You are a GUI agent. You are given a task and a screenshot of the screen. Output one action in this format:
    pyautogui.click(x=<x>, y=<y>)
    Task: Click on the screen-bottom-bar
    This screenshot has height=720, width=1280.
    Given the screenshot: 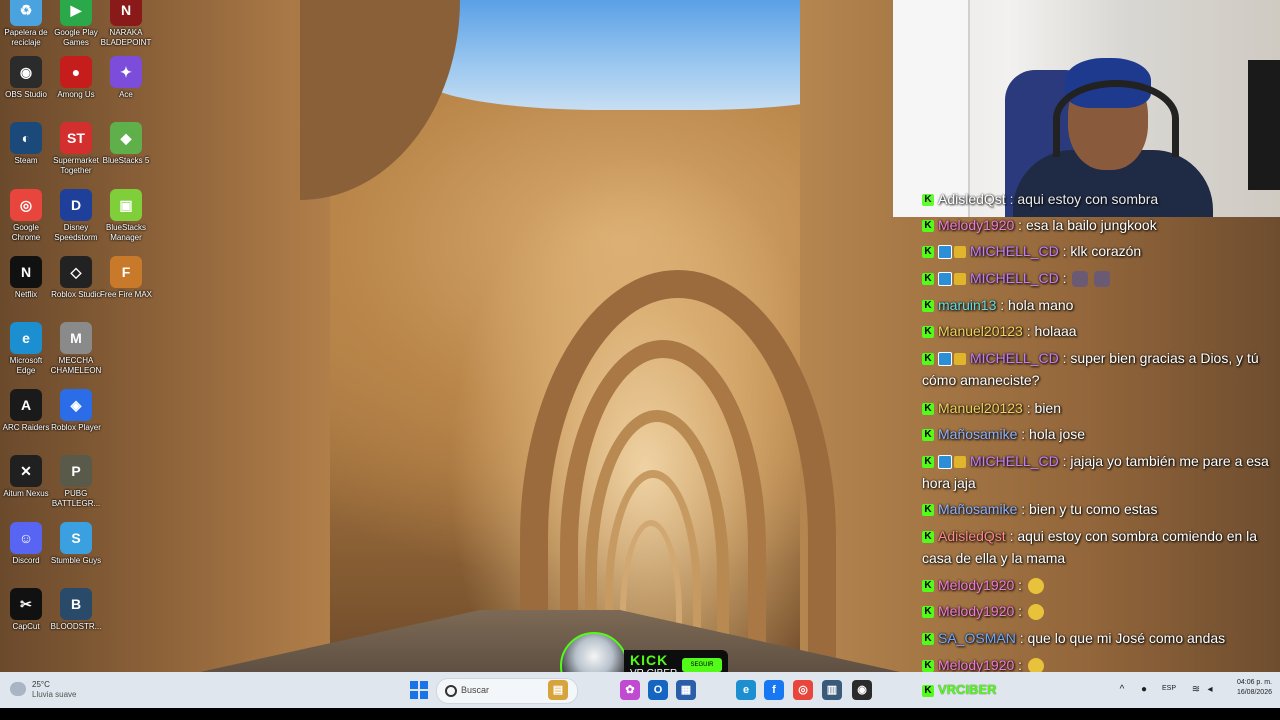 What is the action you would take?
    pyautogui.click(x=640, y=714)
    